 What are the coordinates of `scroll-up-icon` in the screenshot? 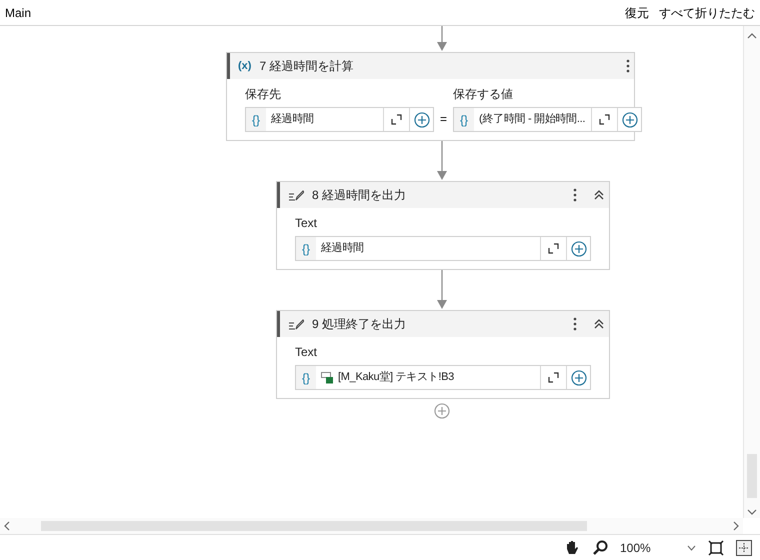 It's located at (752, 36).